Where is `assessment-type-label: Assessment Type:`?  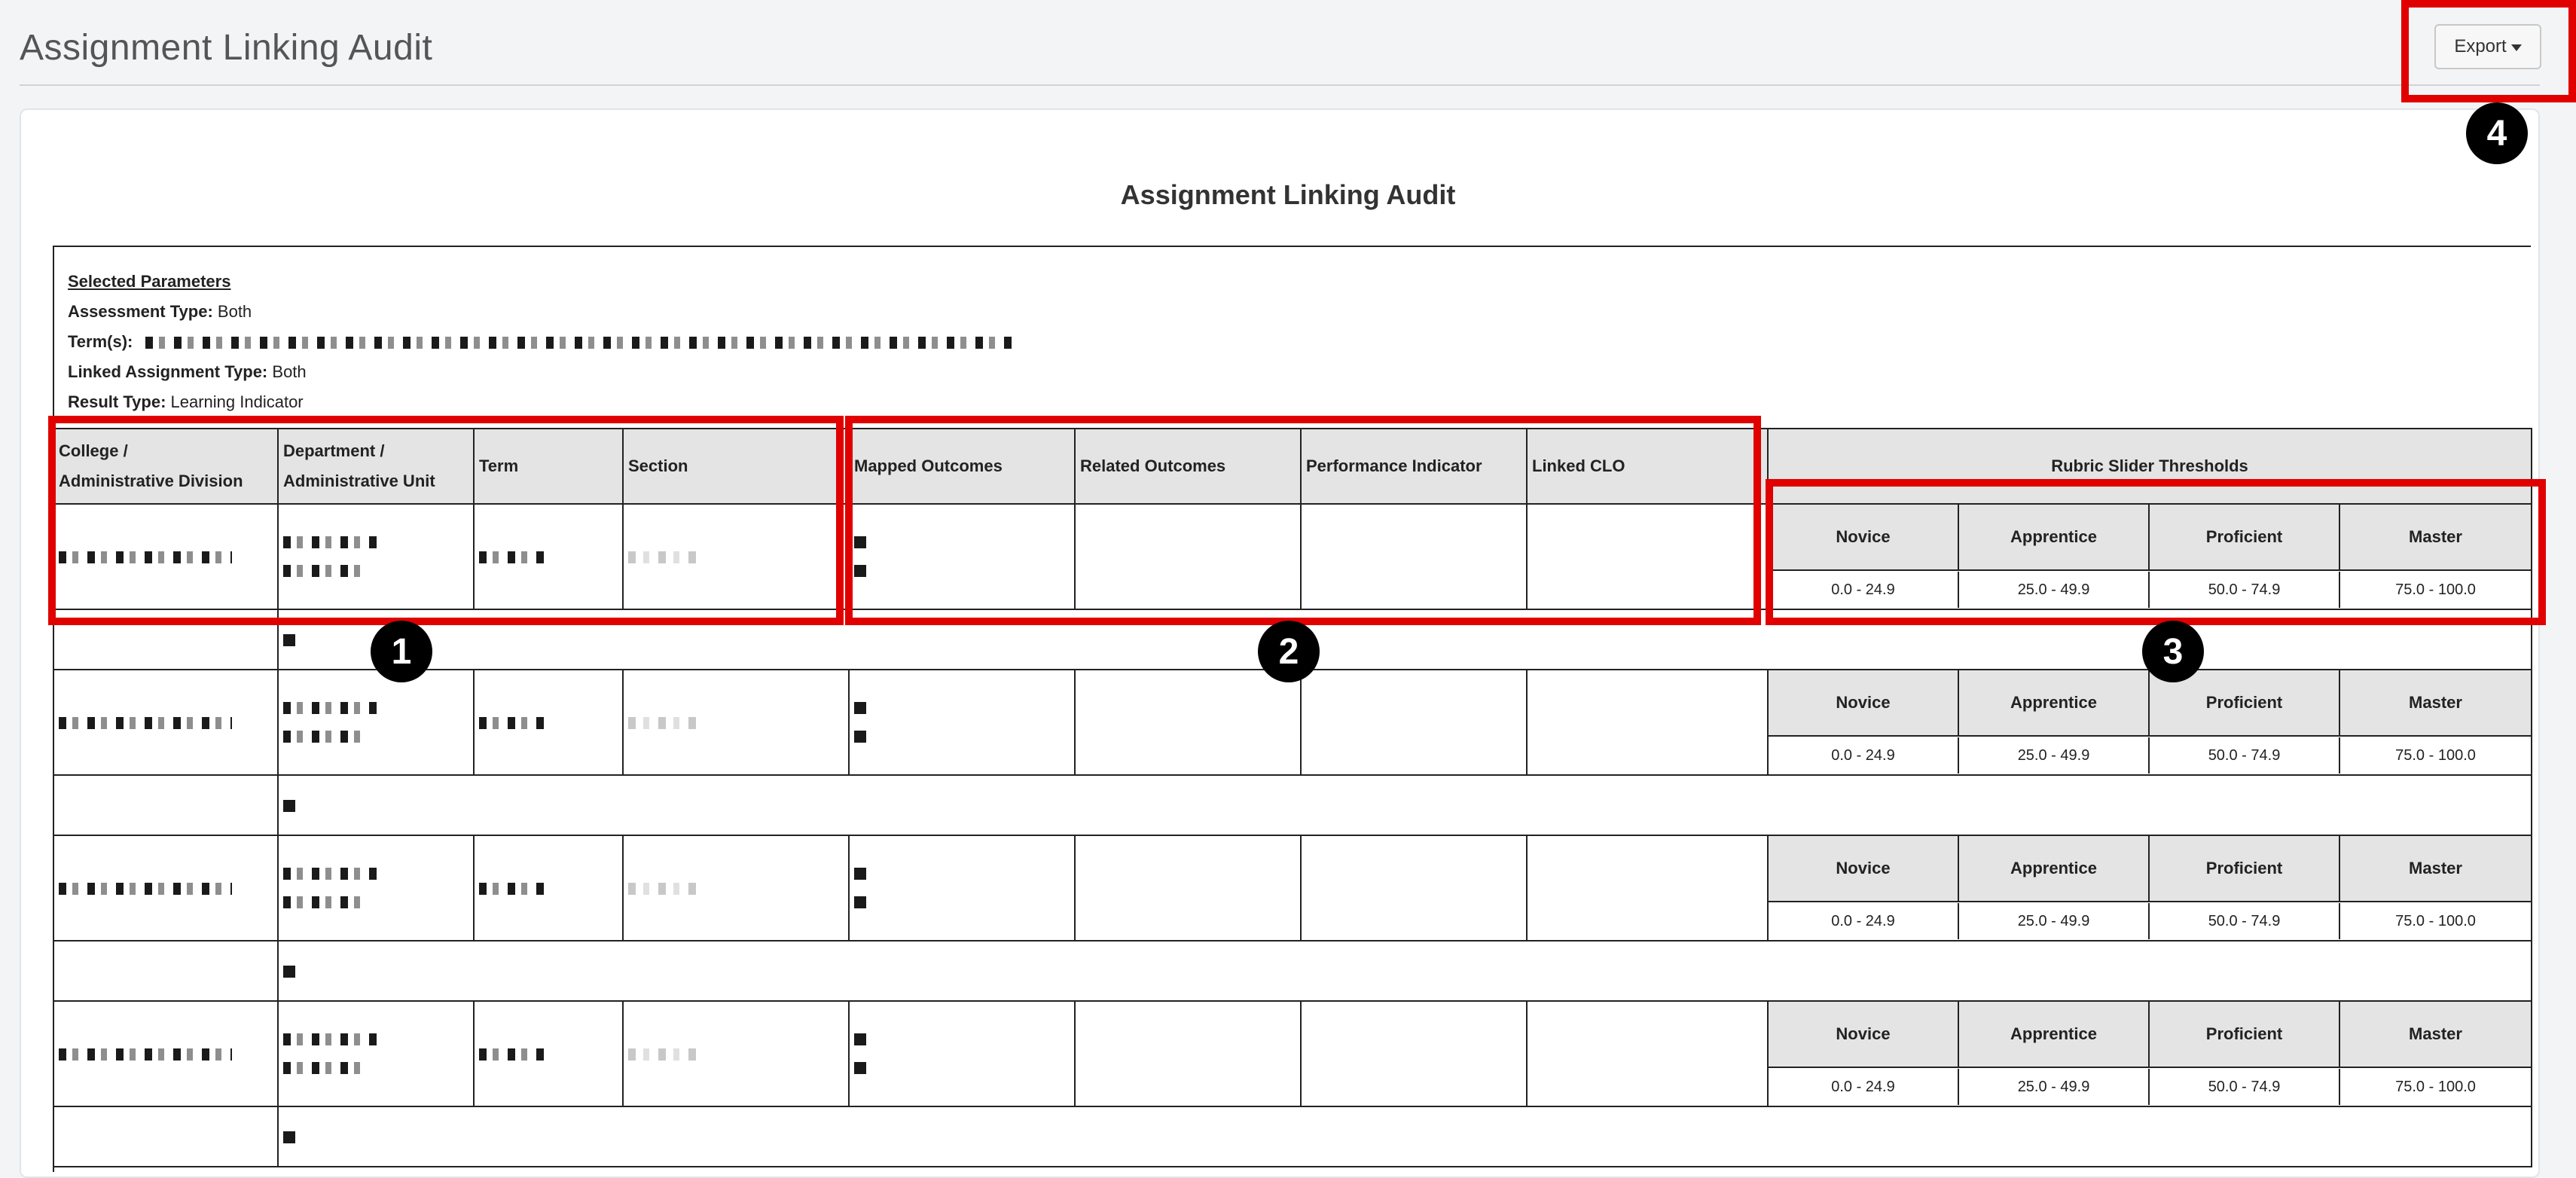 assessment-type-label: Assessment Type: is located at coordinates (141, 311).